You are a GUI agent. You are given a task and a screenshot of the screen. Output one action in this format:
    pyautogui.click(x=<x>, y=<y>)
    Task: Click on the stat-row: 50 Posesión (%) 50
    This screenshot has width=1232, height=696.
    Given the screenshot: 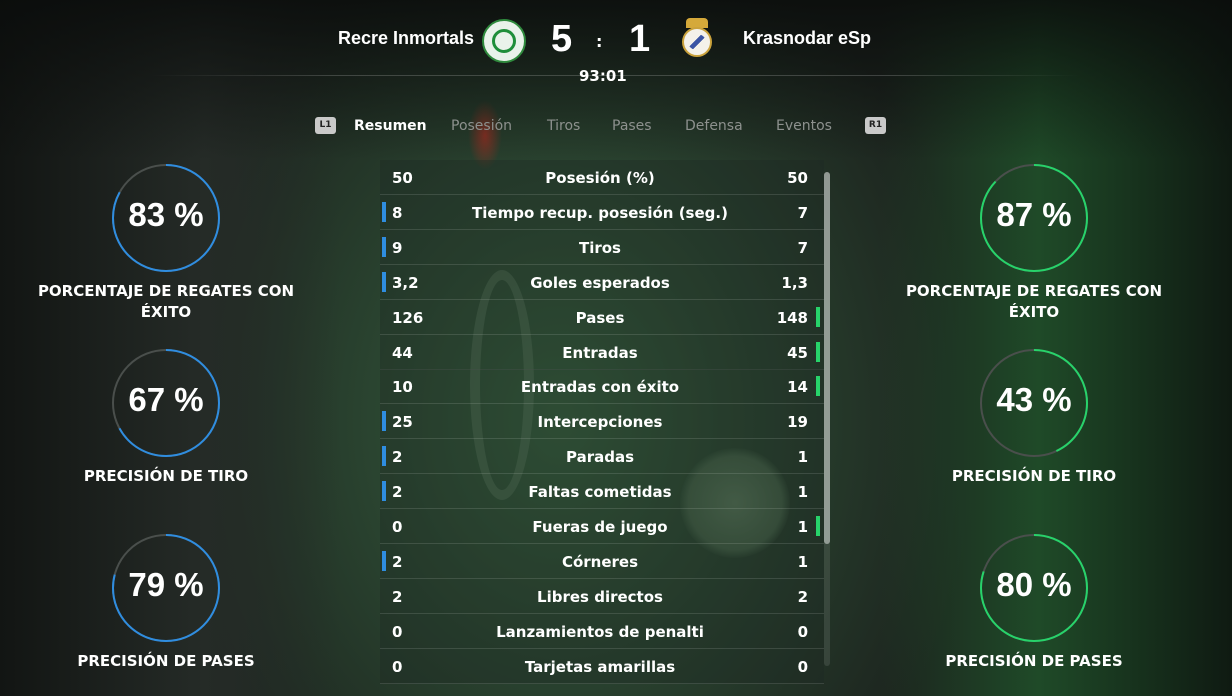 What is the action you would take?
    pyautogui.click(x=602, y=177)
    